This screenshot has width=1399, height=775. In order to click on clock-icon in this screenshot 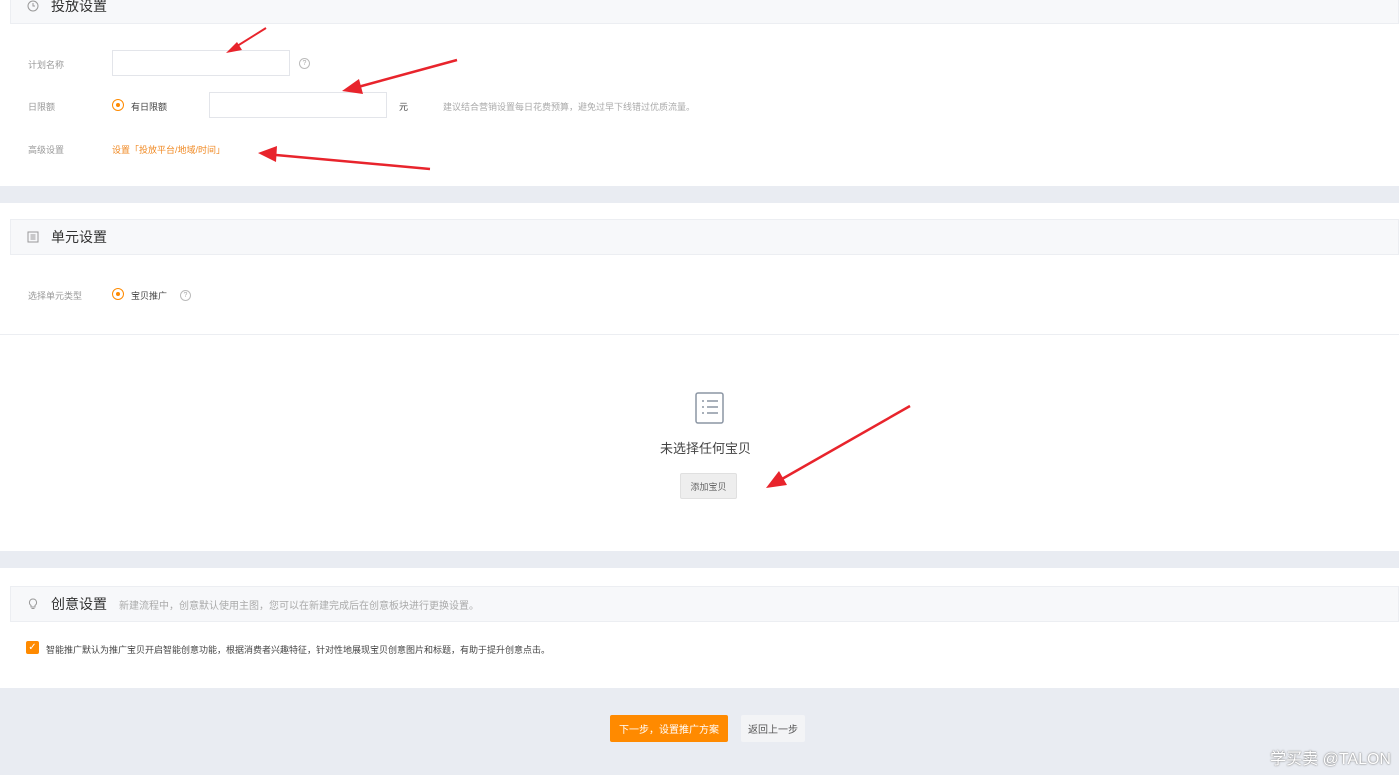, I will do `click(34, 6)`.